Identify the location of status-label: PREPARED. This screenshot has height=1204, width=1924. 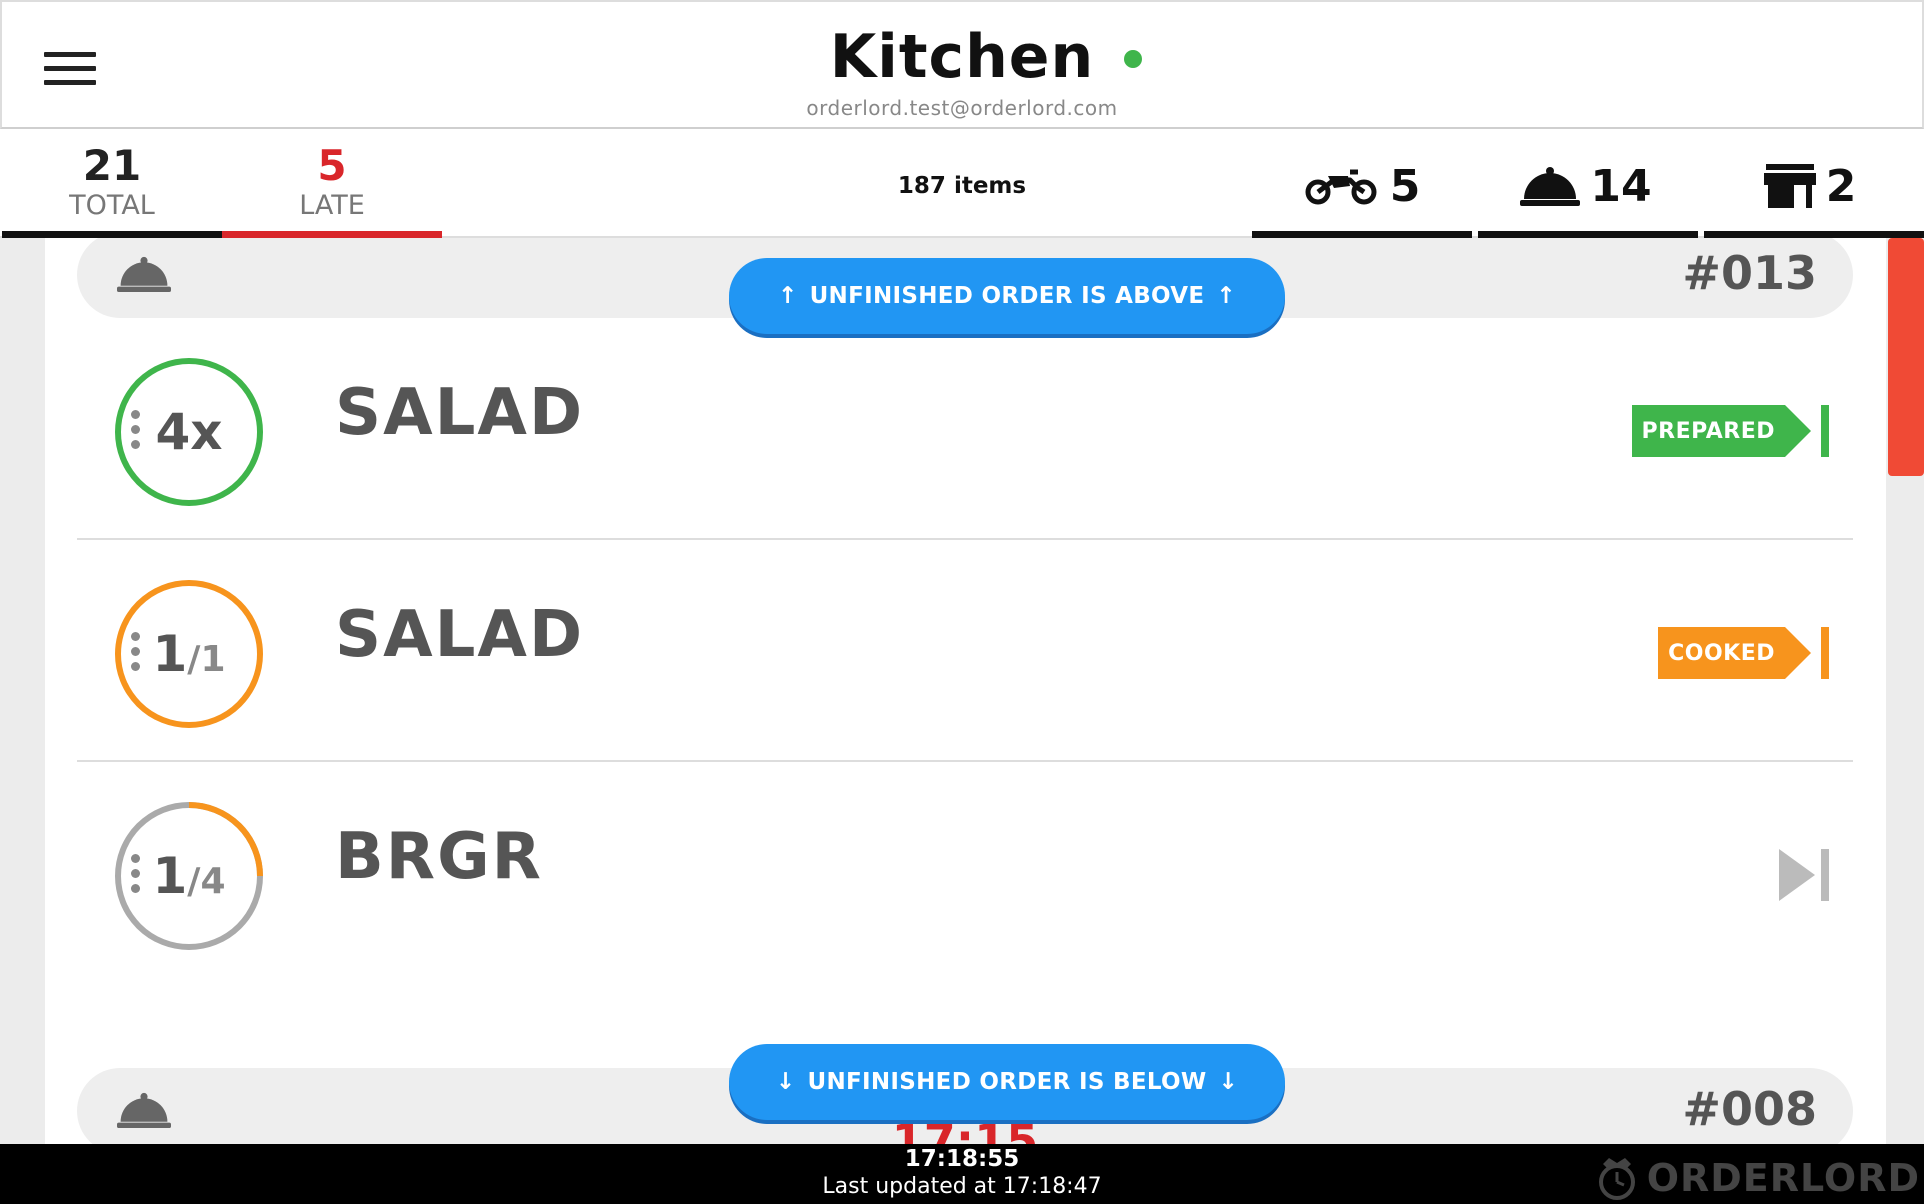
(1708, 431).